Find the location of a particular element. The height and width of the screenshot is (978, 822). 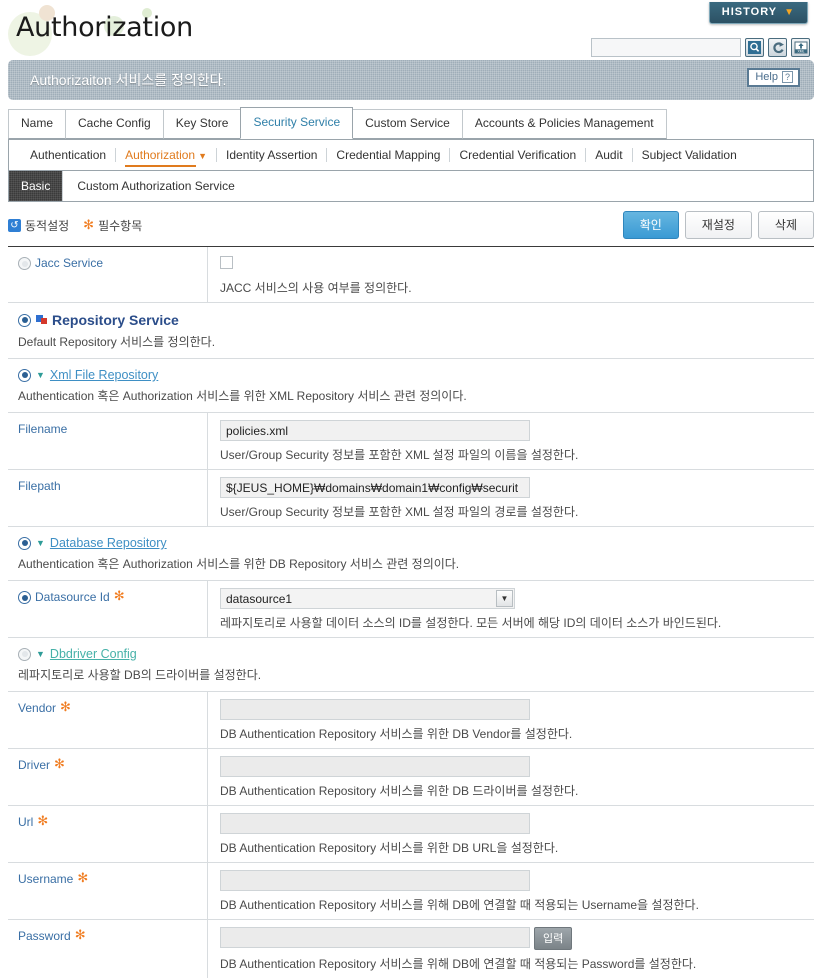

jacc-service-label: Jacc Service is located at coordinates (69, 263).